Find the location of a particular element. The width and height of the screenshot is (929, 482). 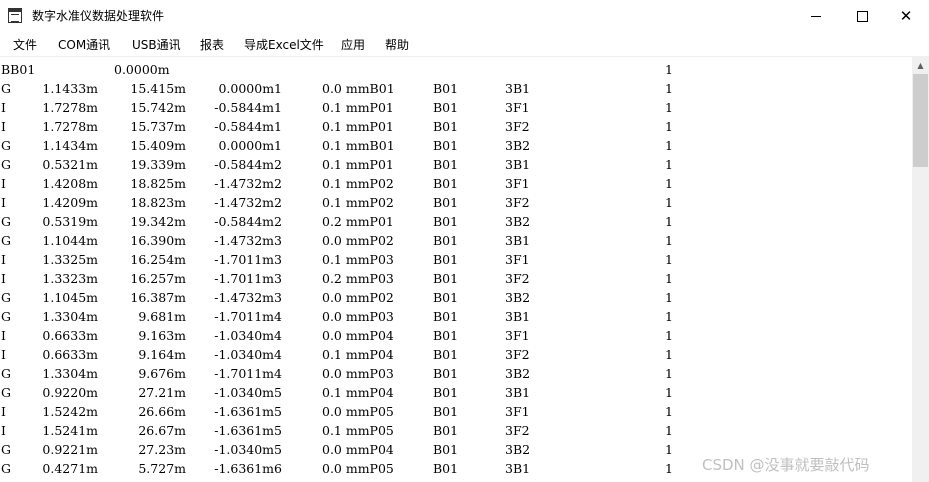

menu-export-excel: 导成Excel文件 is located at coordinates (284, 44).